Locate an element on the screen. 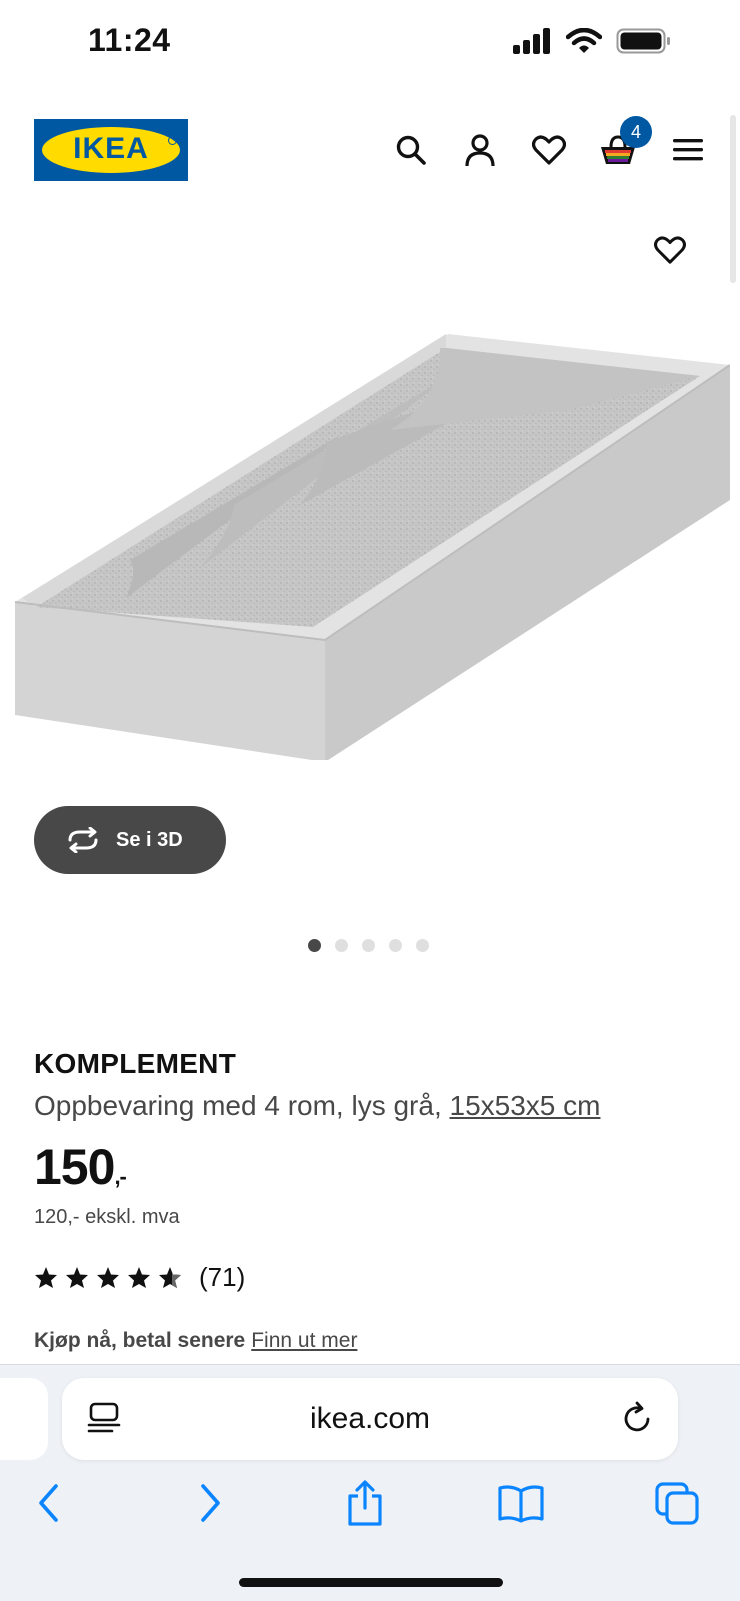  ikea-logo: IKEA is located at coordinates (111, 150).